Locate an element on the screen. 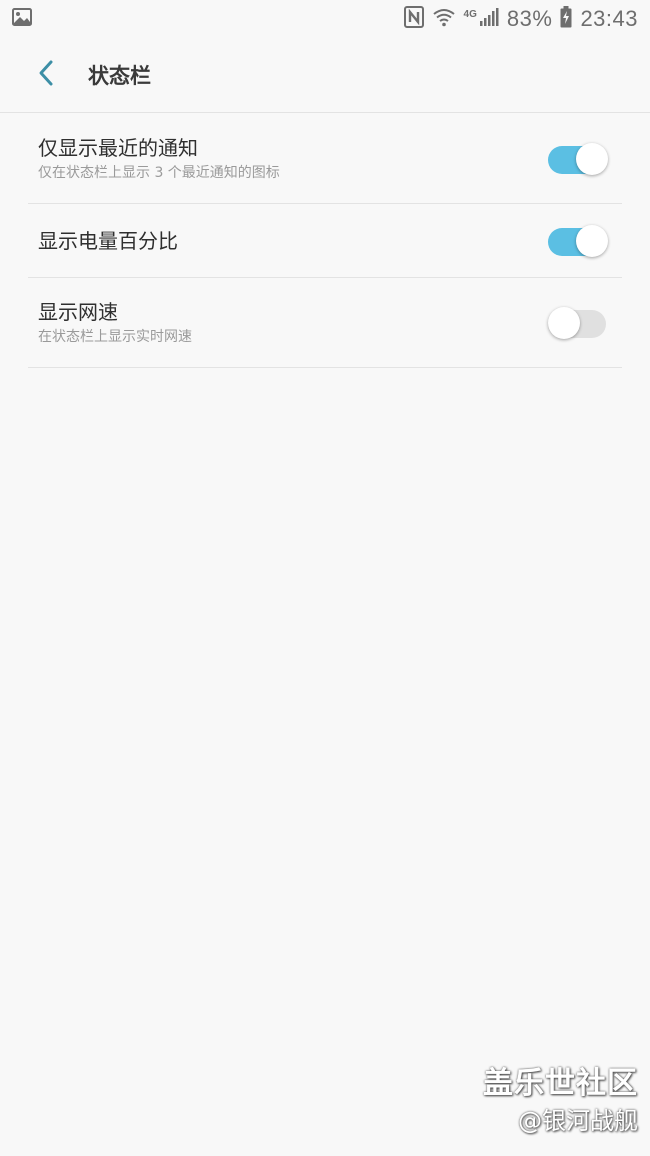 The image size is (650, 1156). gallery-icon is located at coordinates (22, 19).